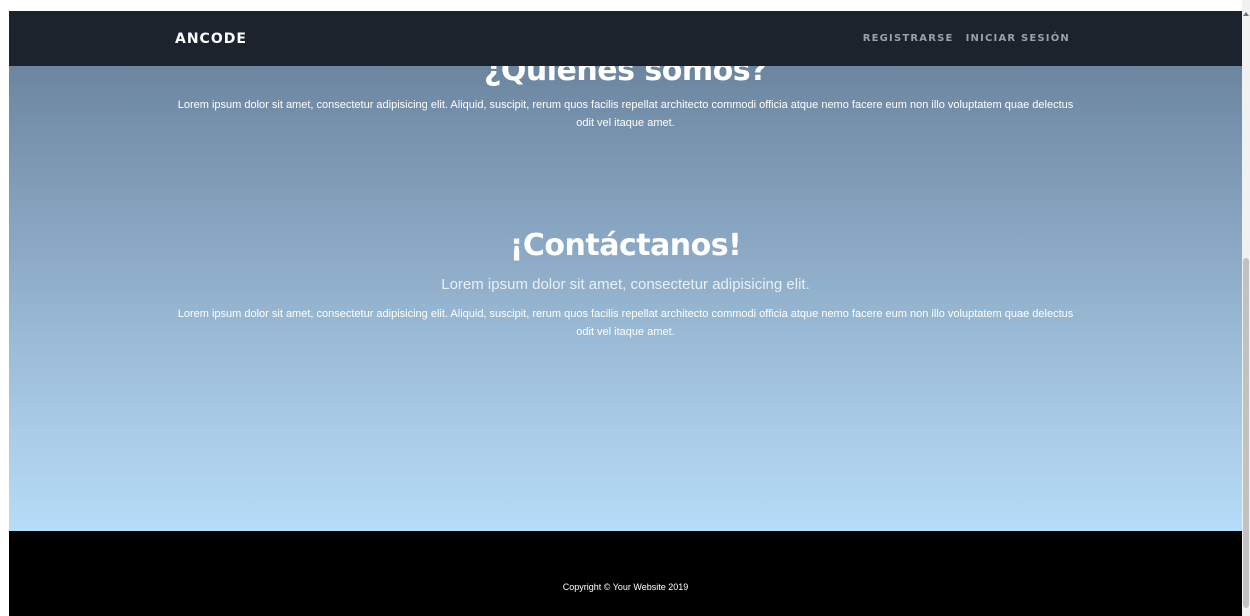  I want to click on scroll-thumb, so click(1246, 433).